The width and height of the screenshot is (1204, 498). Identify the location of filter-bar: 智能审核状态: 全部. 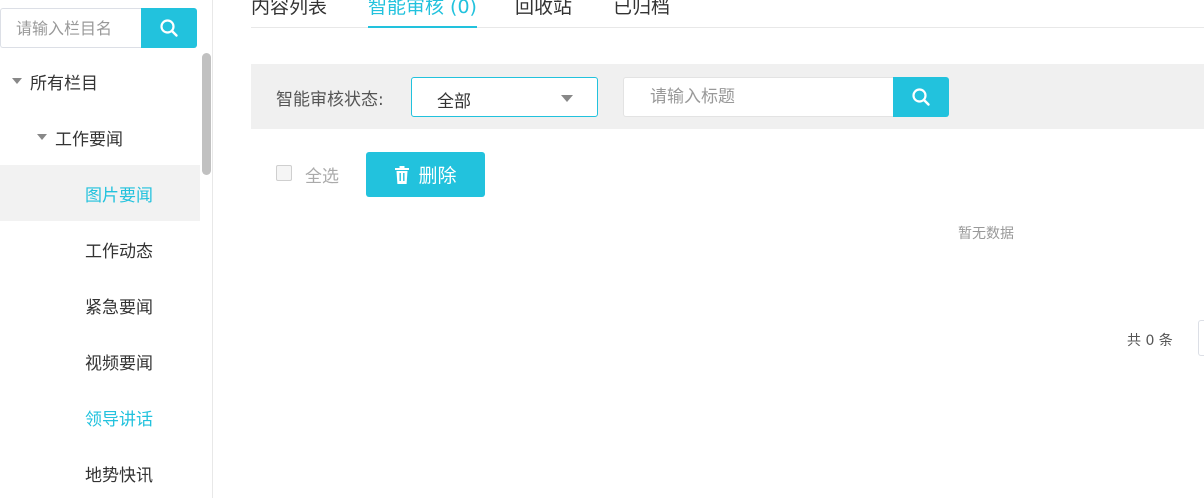
(727, 96).